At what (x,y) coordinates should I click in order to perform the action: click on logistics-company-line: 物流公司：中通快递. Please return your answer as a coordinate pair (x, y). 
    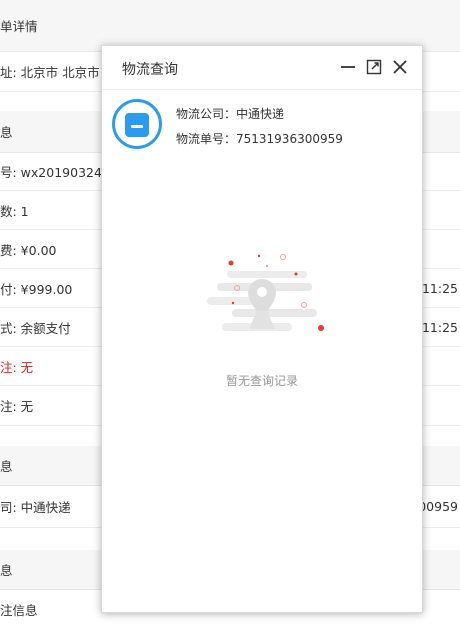
    Looking at the image, I should click on (230, 114).